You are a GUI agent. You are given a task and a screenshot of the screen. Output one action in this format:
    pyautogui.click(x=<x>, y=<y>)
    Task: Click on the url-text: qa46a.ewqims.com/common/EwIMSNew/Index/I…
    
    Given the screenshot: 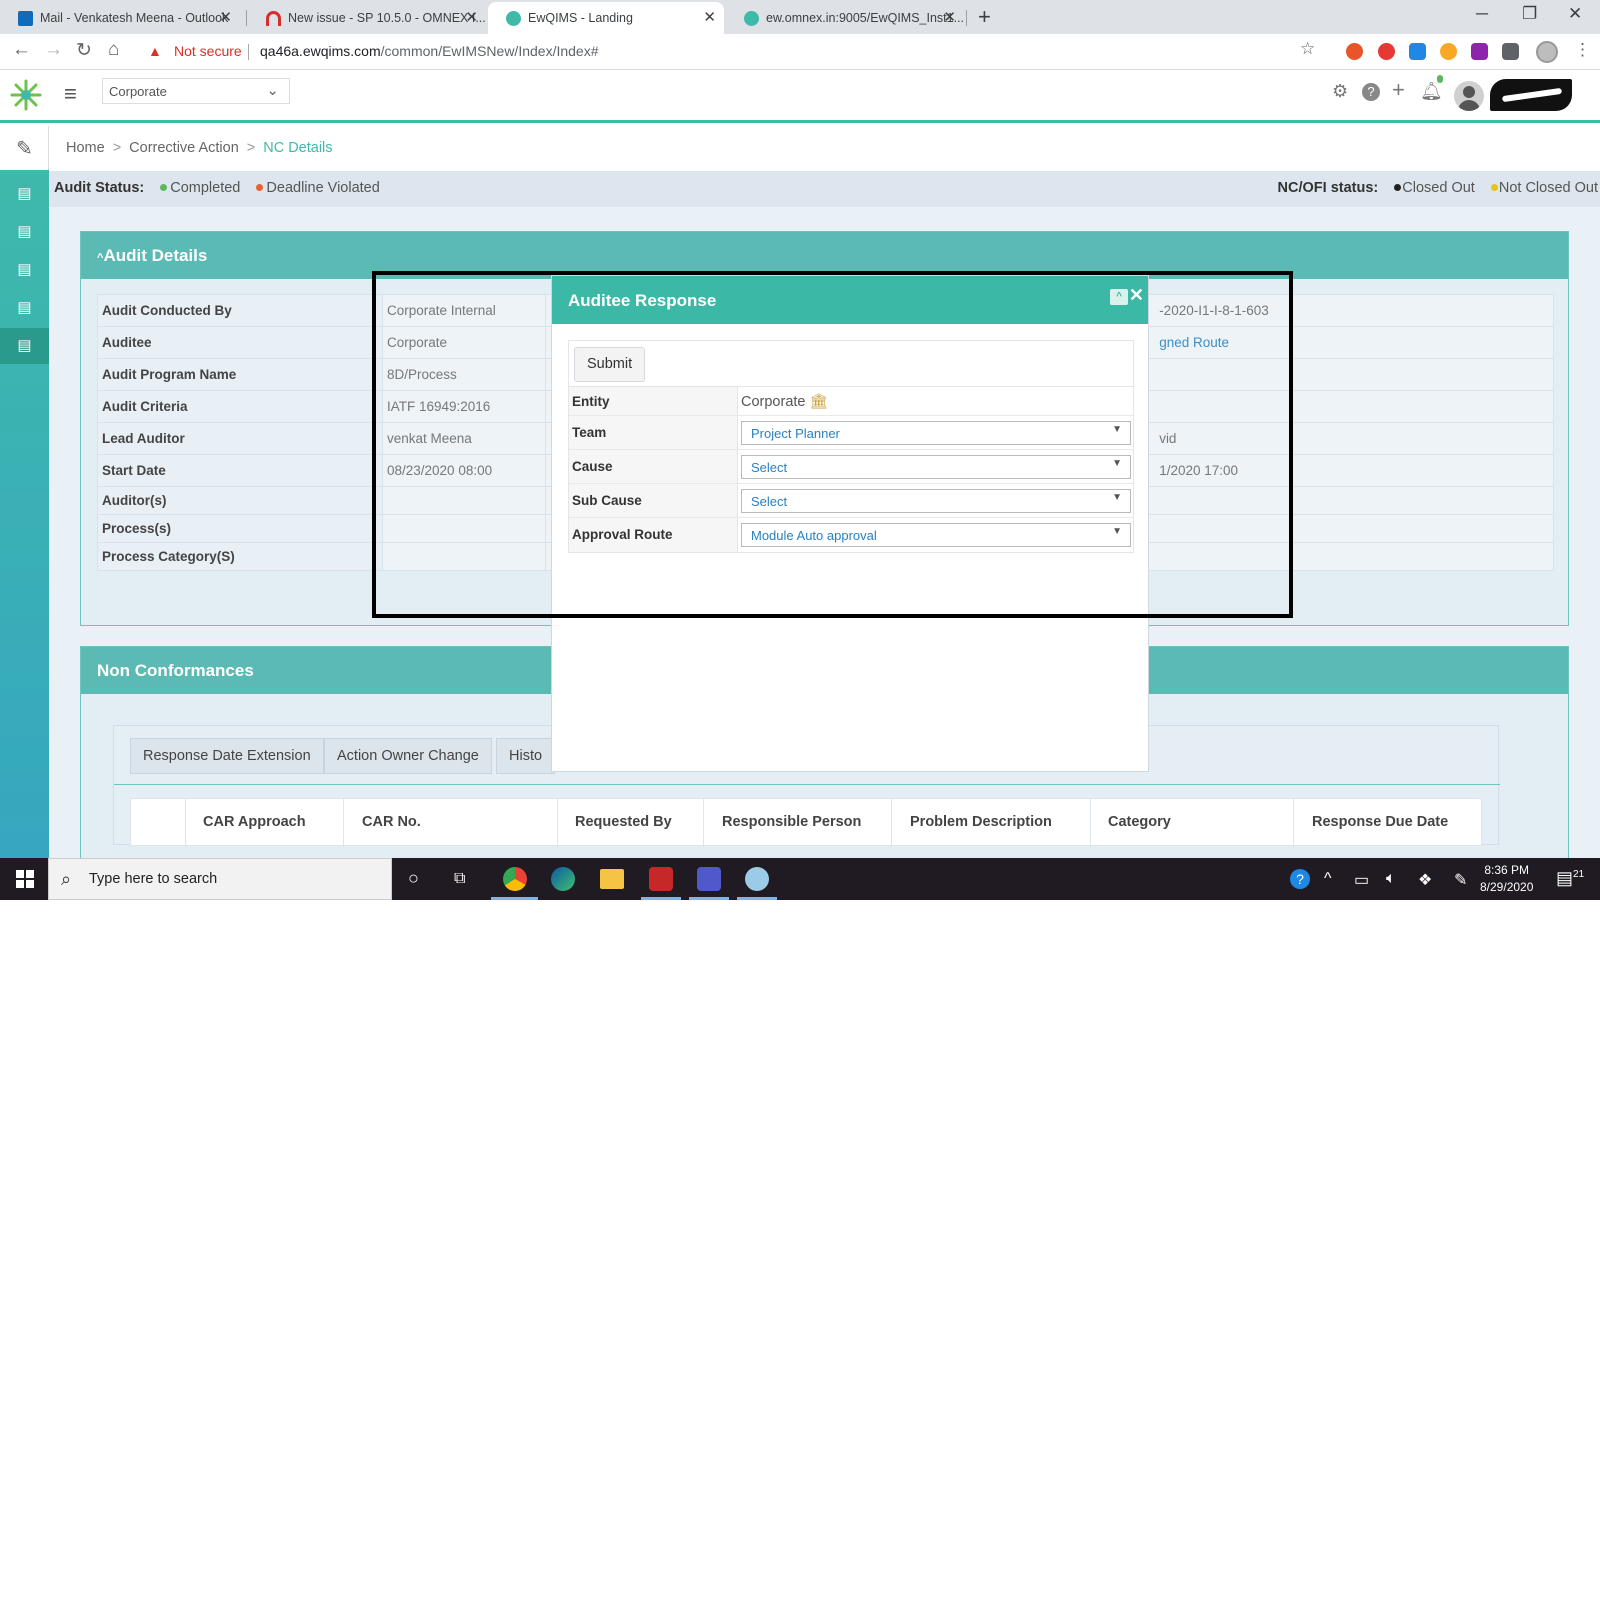 What is the action you would take?
    pyautogui.click(x=429, y=51)
    